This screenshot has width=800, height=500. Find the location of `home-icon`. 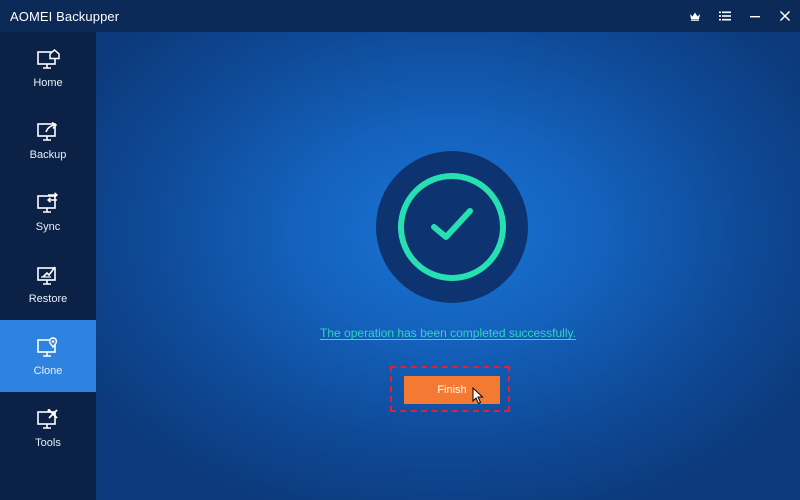

home-icon is located at coordinates (48, 58).